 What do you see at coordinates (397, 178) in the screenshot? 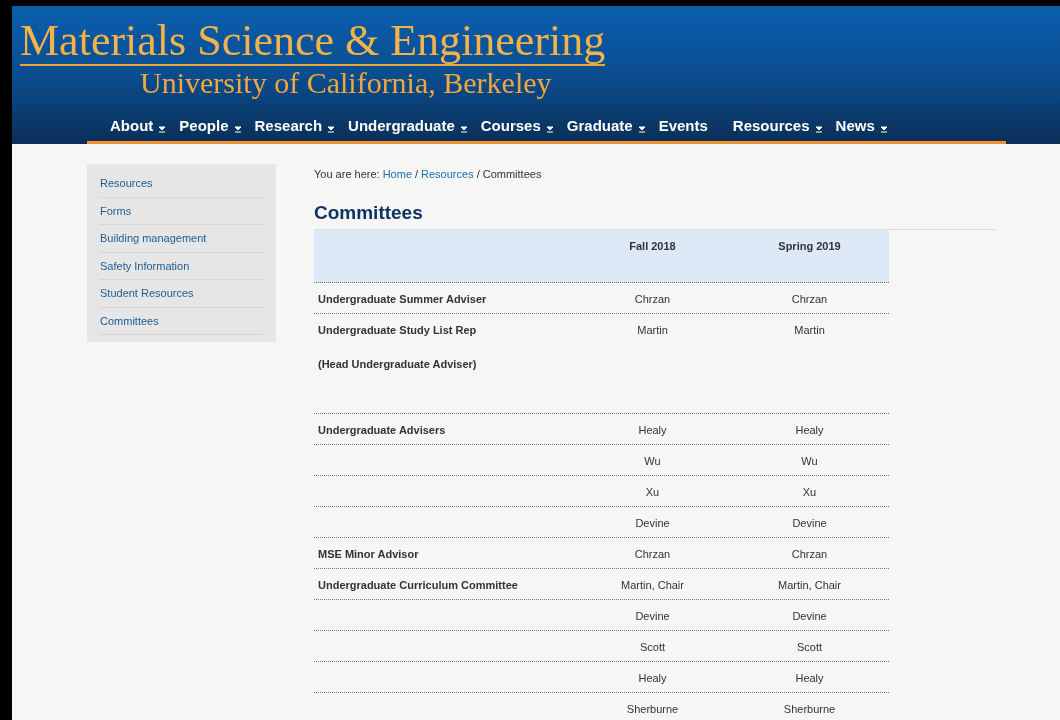
I see `breadcrumb-link: Home` at bounding box center [397, 178].